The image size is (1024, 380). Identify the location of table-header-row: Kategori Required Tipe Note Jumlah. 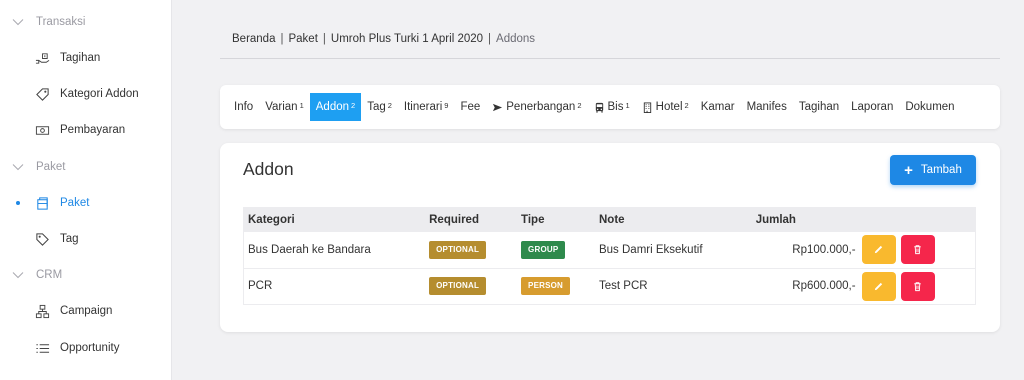
(609, 219).